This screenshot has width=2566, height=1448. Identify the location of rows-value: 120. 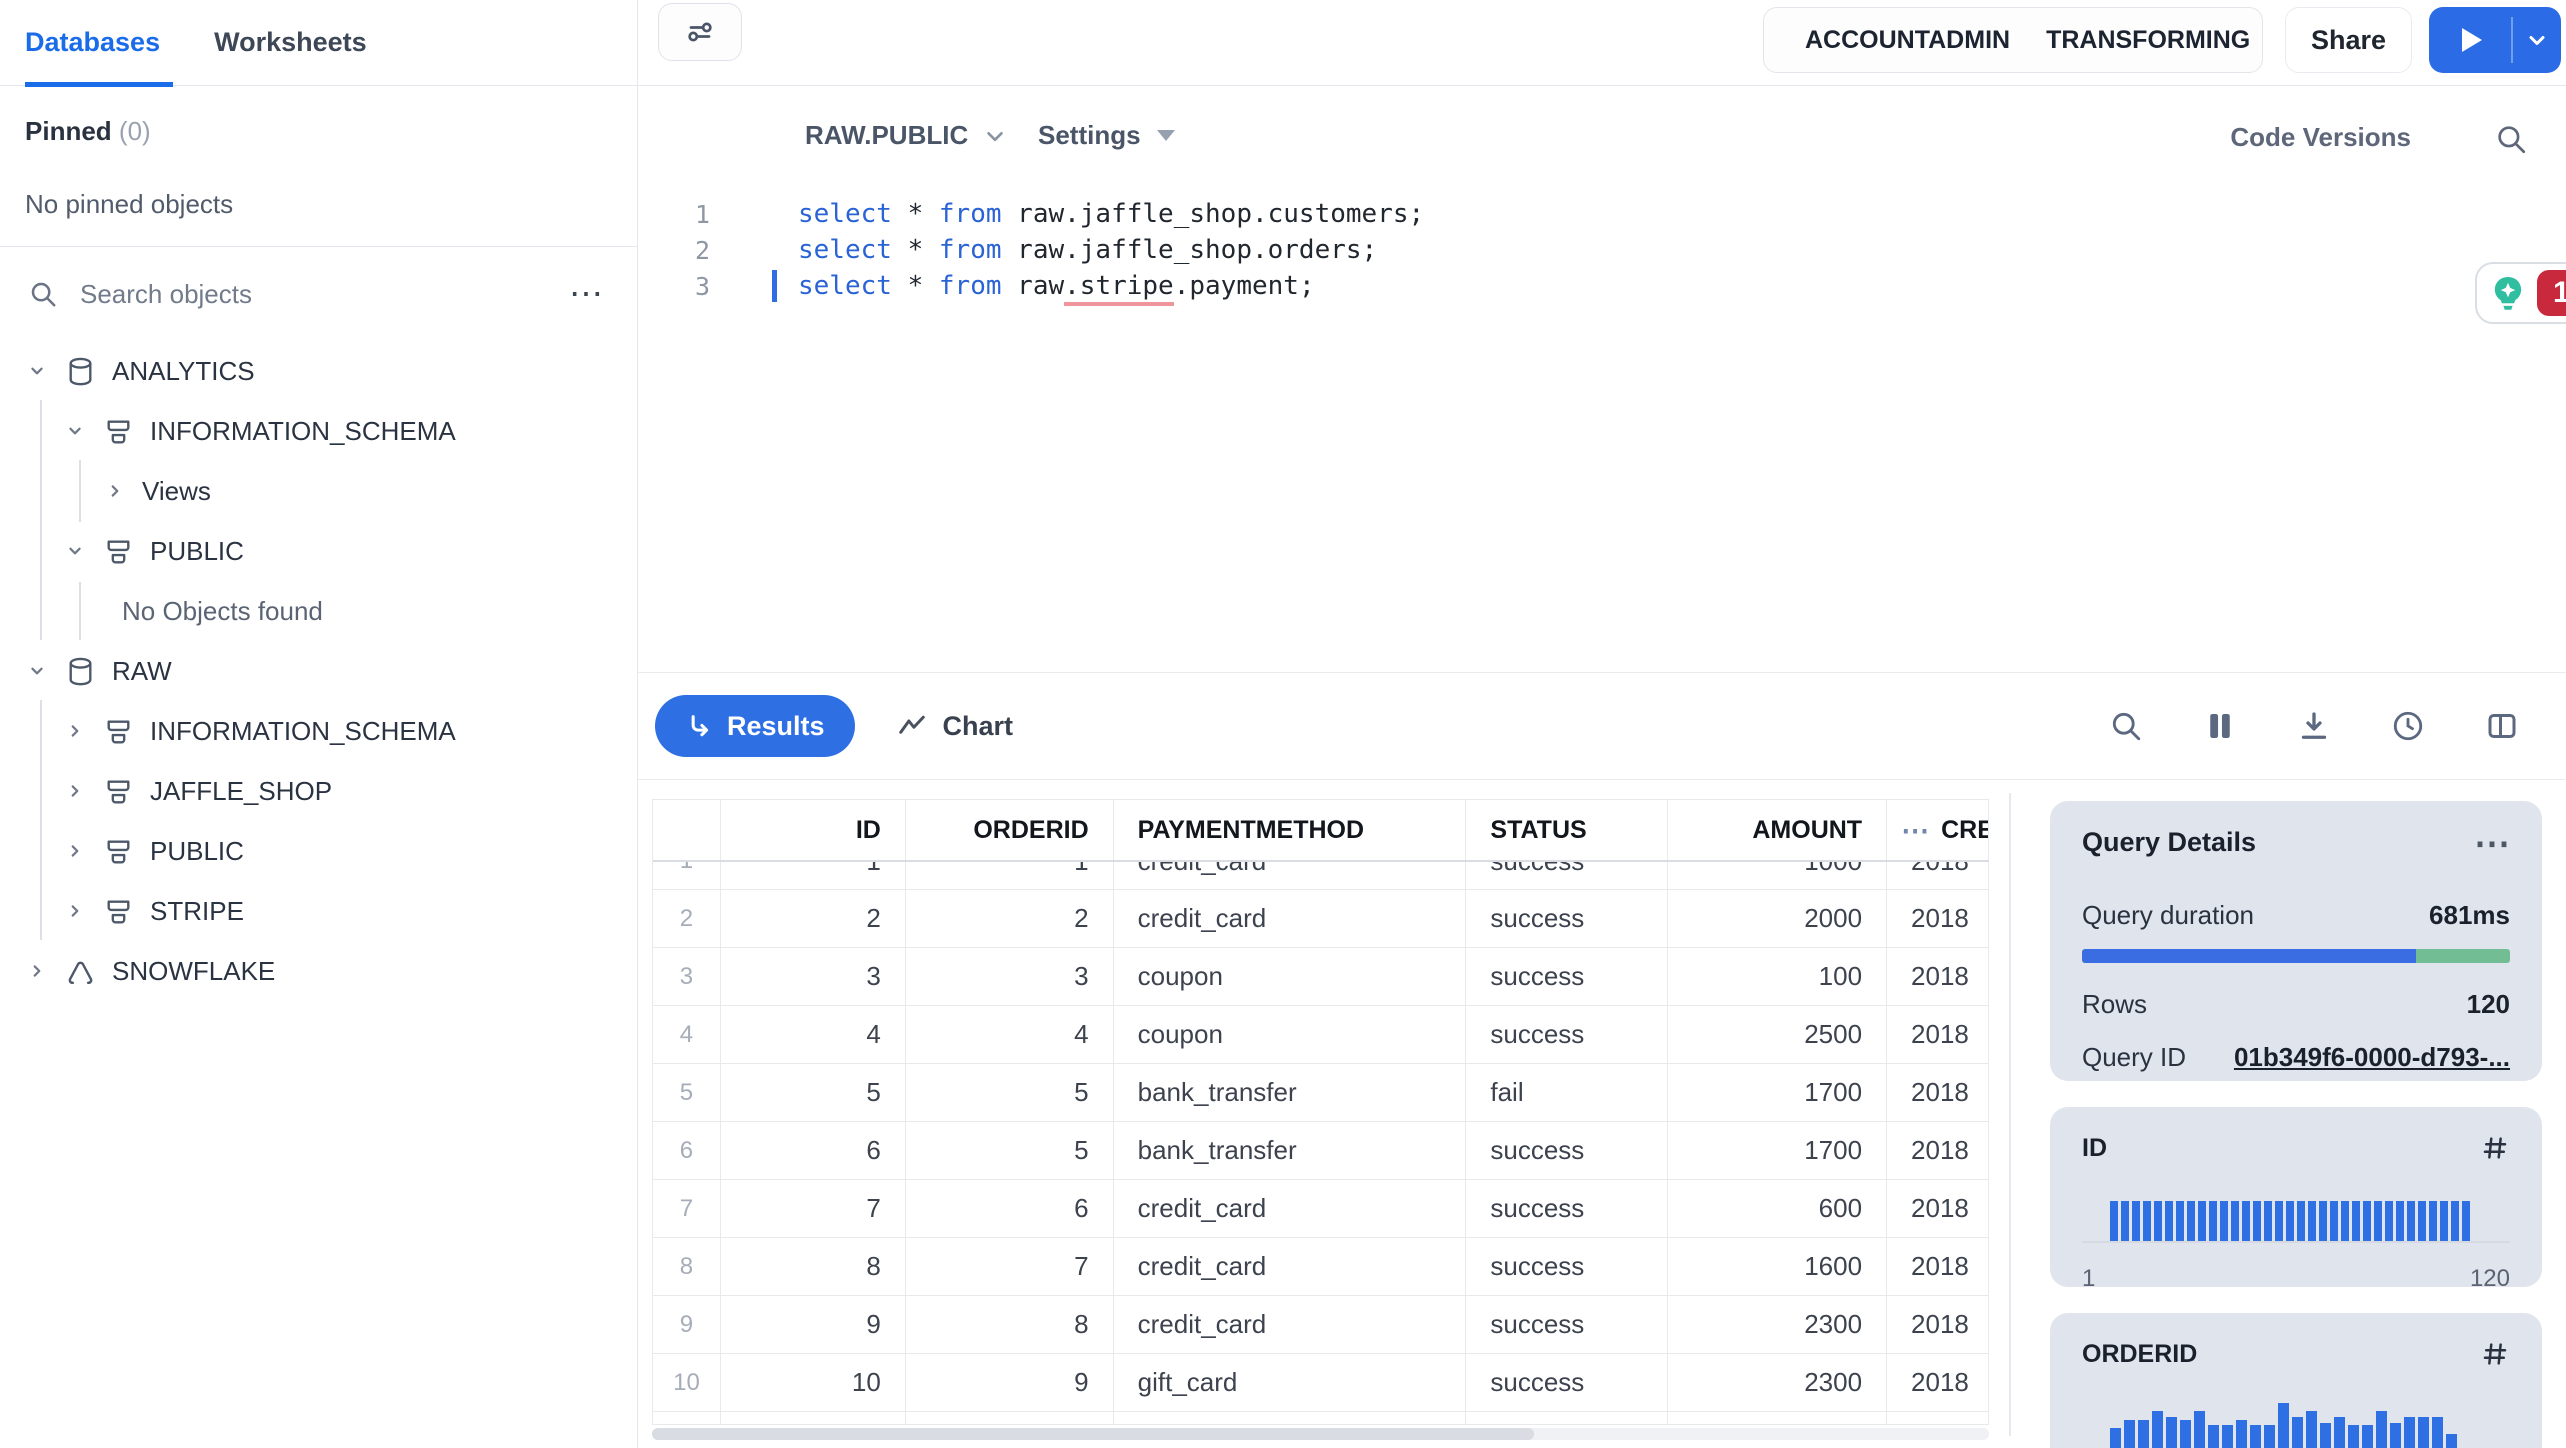
(2488, 1004).